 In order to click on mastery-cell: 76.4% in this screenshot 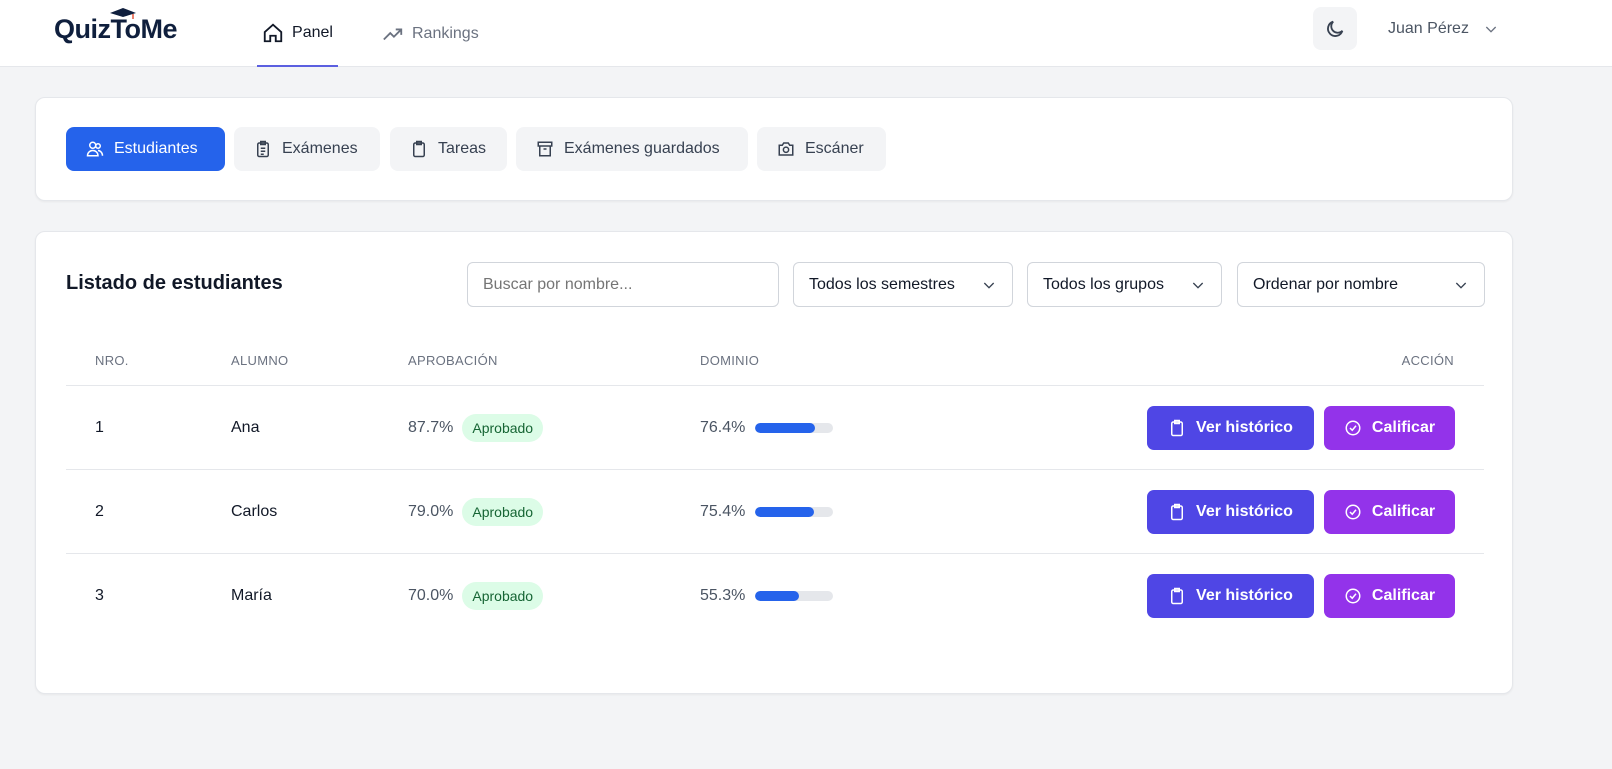, I will do `click(767, 428)`.